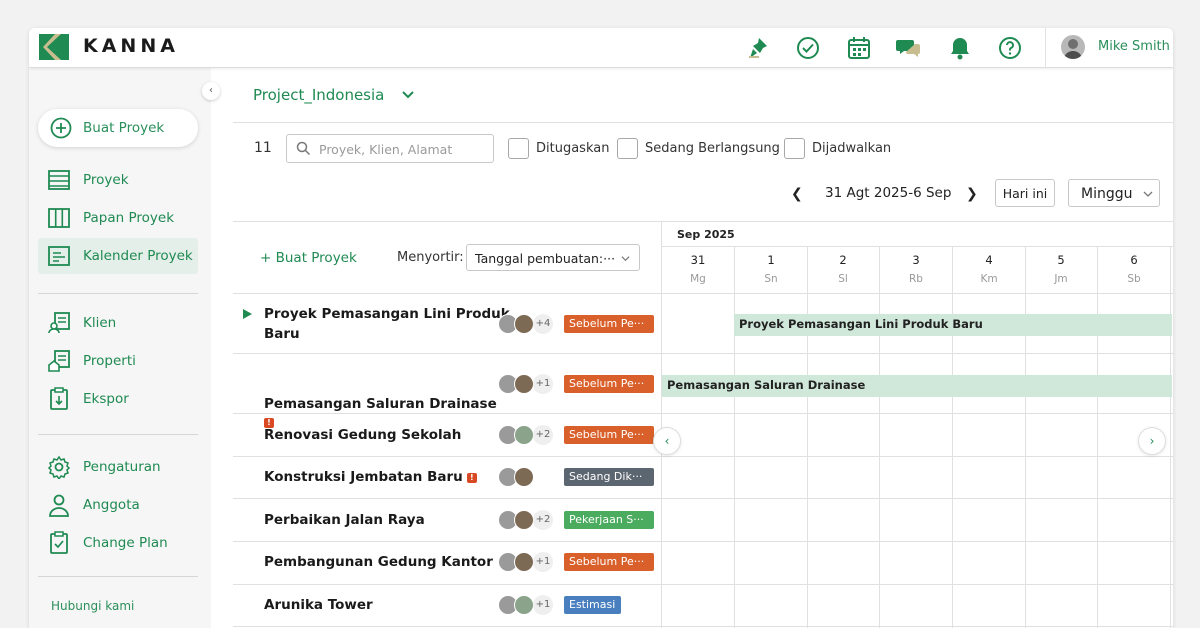 The width and height of the screenshot is (1200, 628). I want to click on sidebar-item-properti: Properti, so click(118, 361).